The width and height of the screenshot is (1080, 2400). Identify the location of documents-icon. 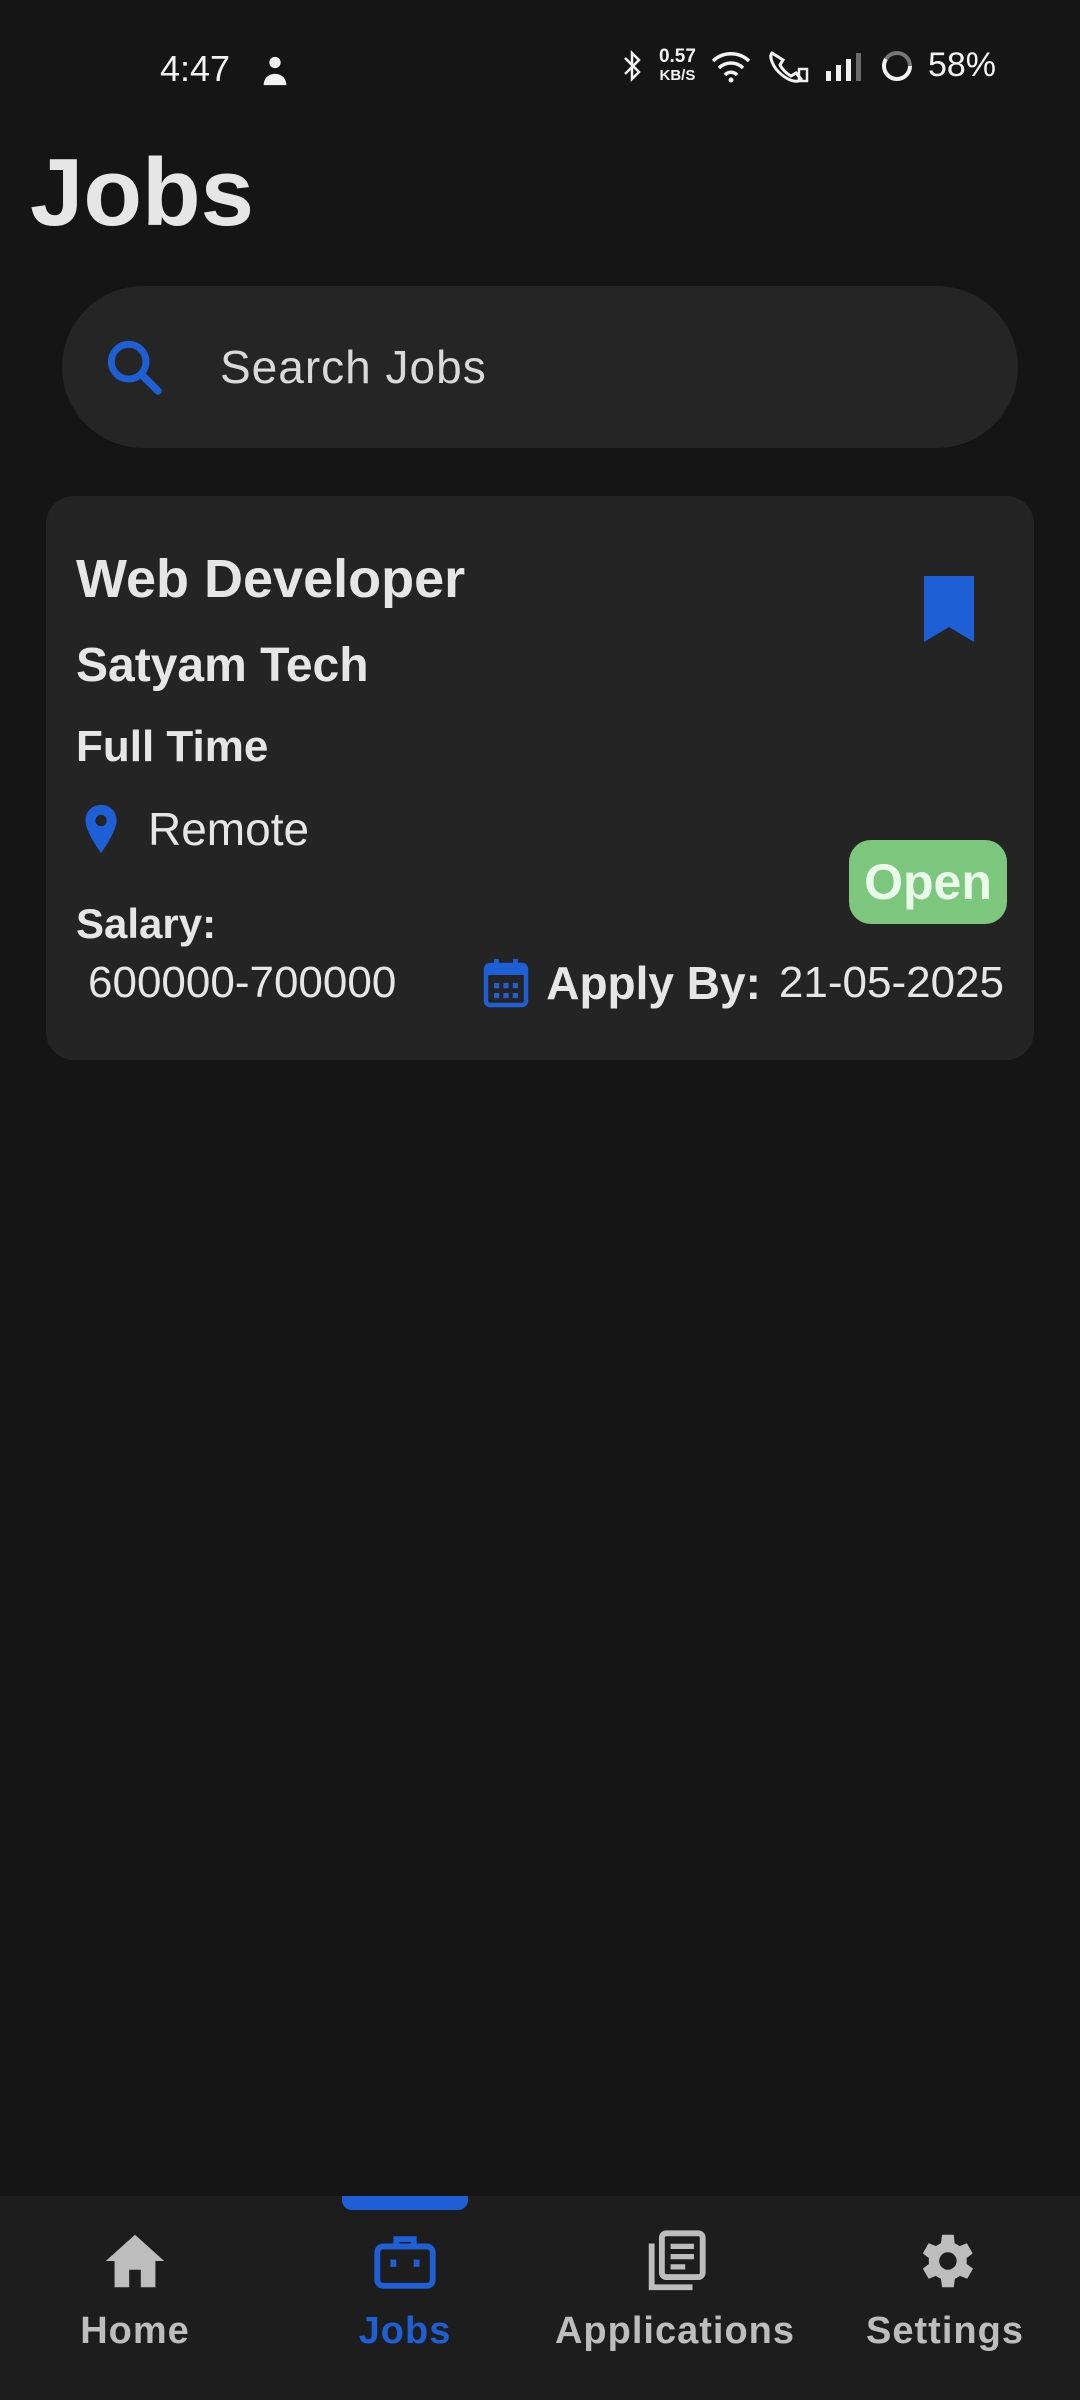
(677, 2260).